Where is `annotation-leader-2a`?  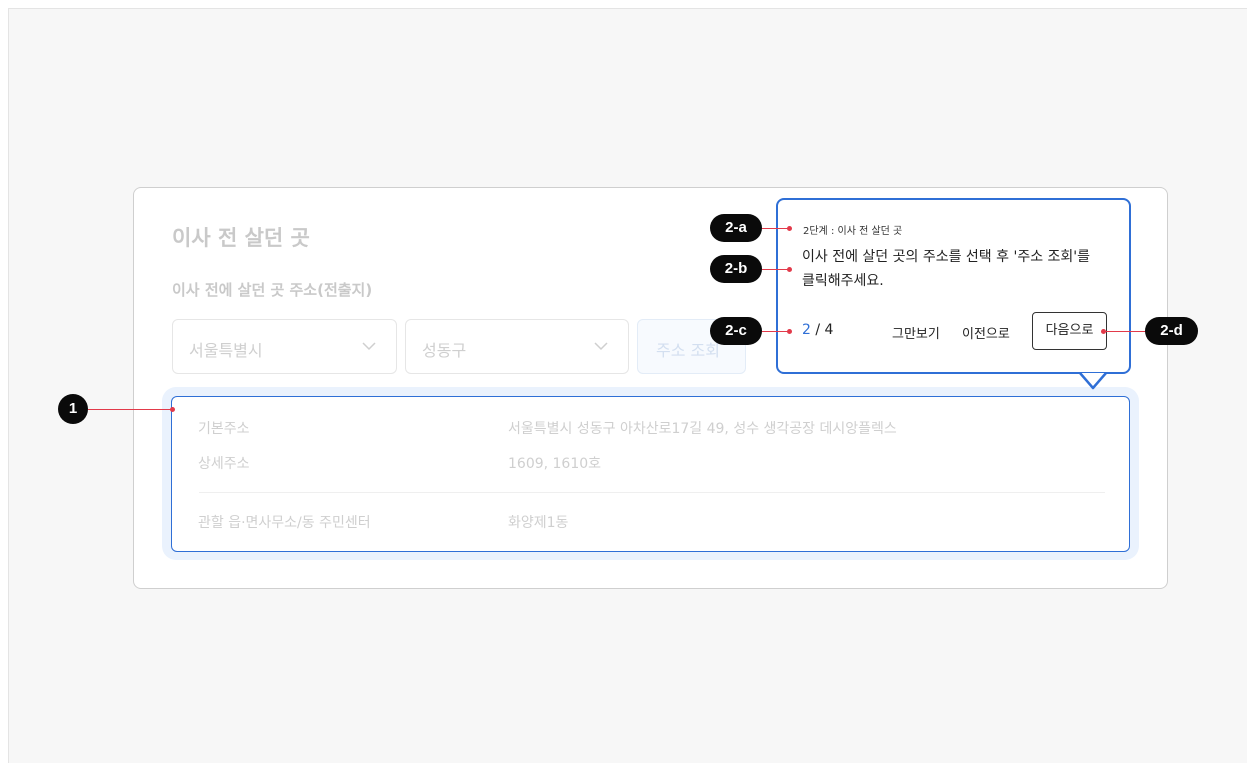
annotation-leader-2a is located at coordinates (776, 228).